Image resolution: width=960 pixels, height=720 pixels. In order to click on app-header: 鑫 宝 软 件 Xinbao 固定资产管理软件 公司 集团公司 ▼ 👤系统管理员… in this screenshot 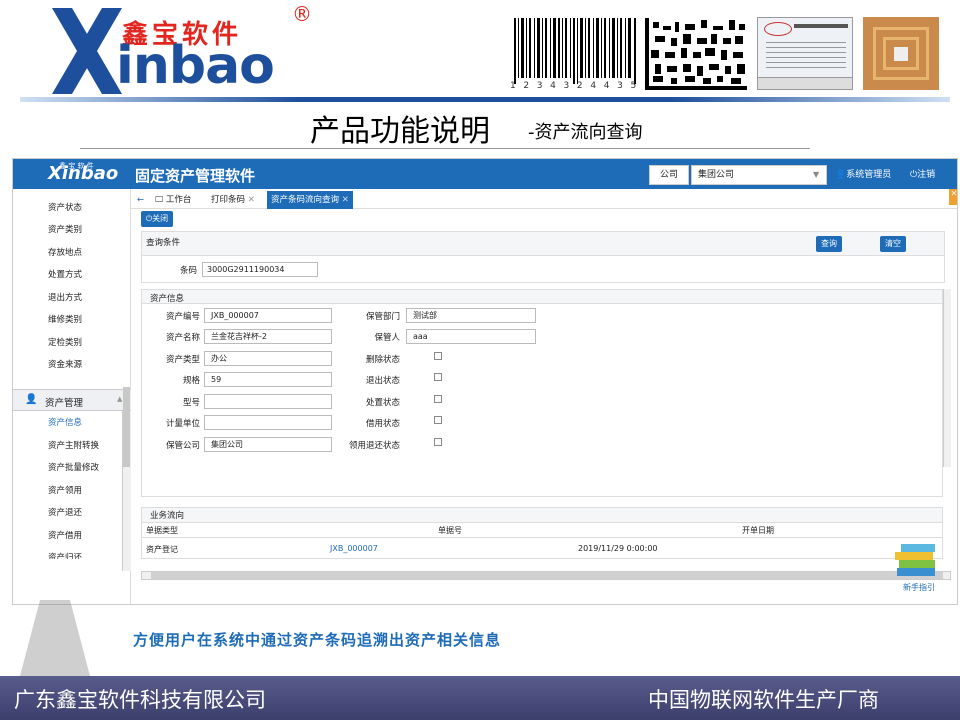, I will do `click(485, 174)`.